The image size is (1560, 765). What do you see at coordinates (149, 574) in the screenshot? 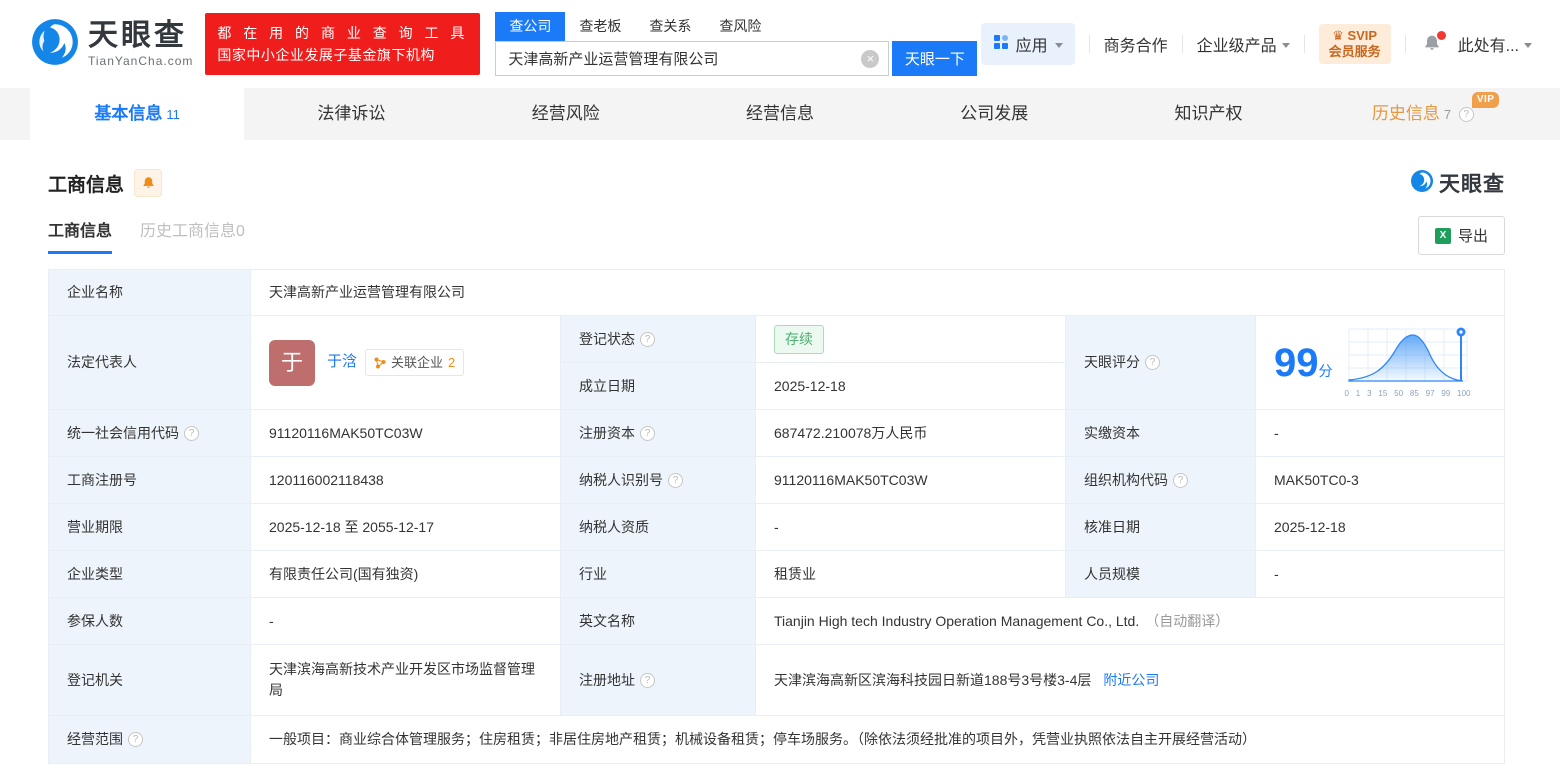
I see `field-label: 企业类型` at bounding box center [149, 574].